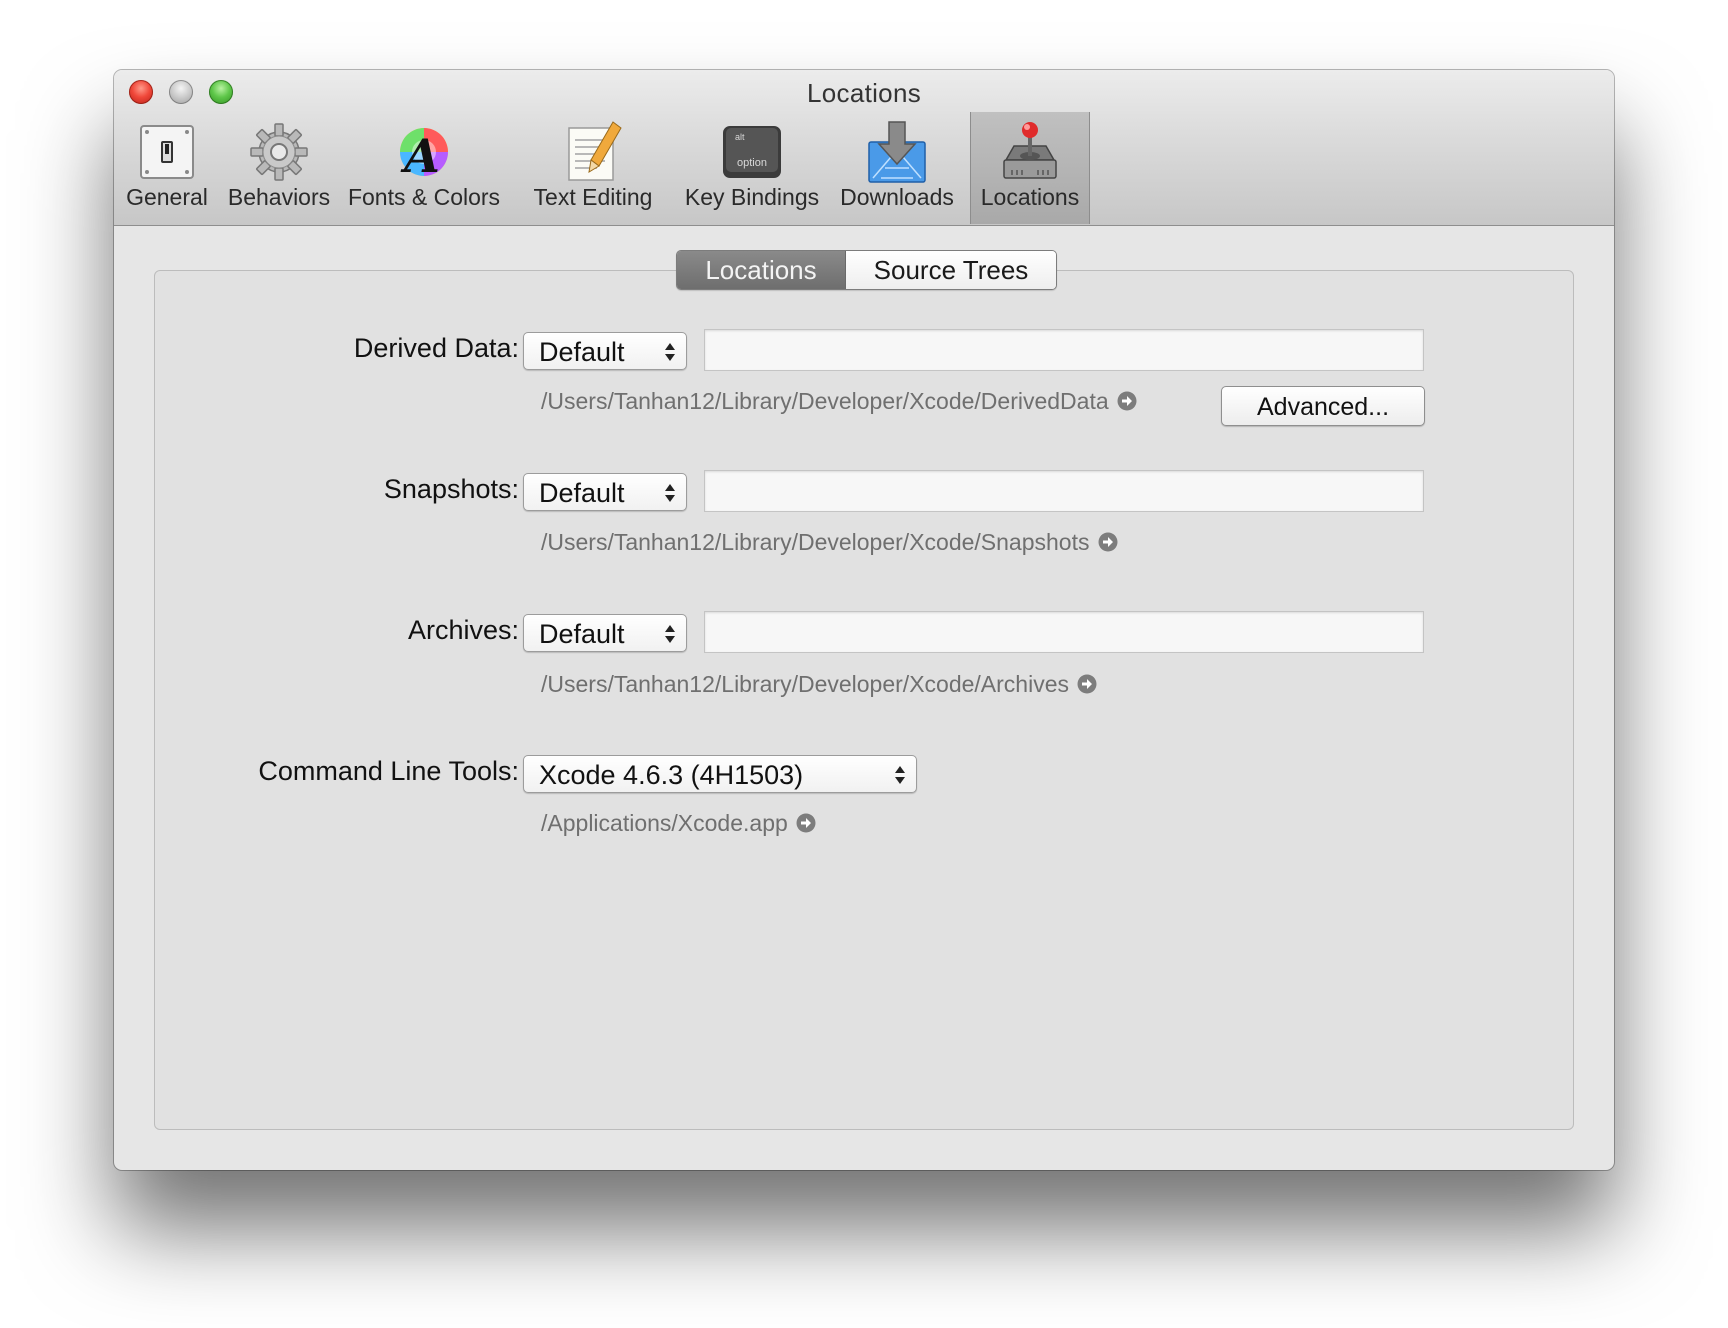  I want to click on tab-segmented-control: Locations Source Trees, so click(866, 270).